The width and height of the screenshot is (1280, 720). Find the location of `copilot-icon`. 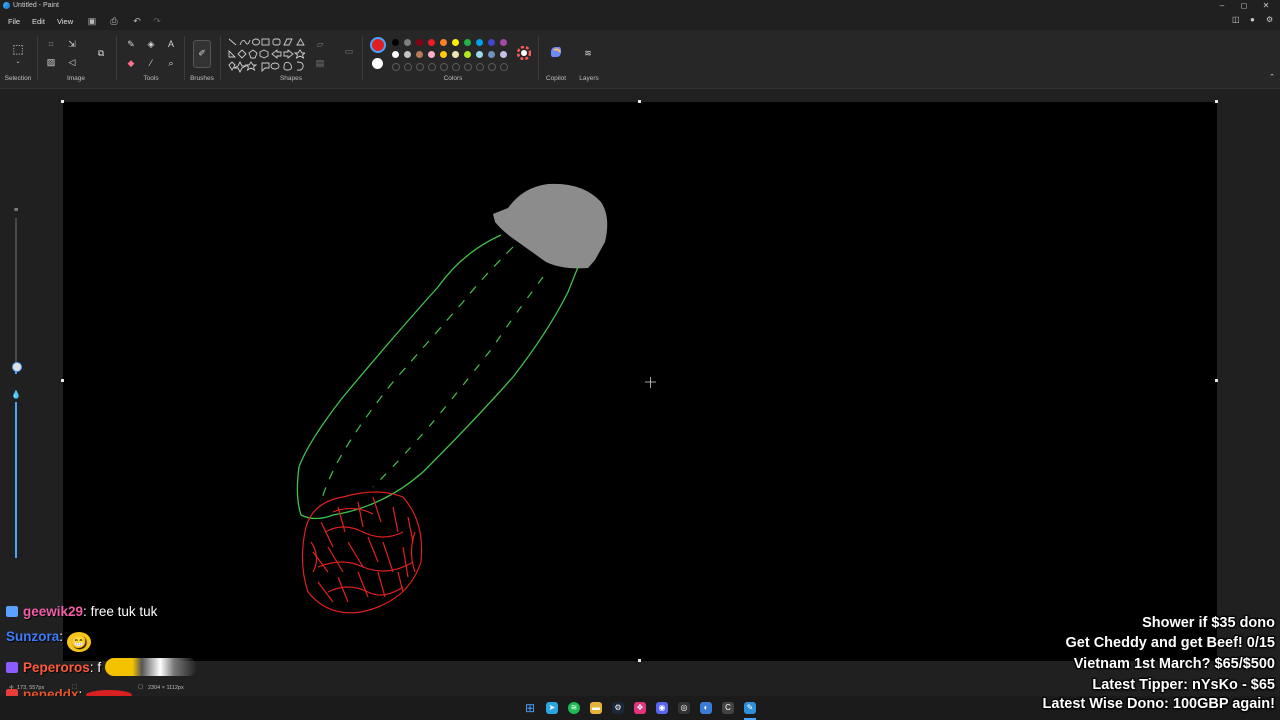

copilot-icon is located at coordinates (556, 52).